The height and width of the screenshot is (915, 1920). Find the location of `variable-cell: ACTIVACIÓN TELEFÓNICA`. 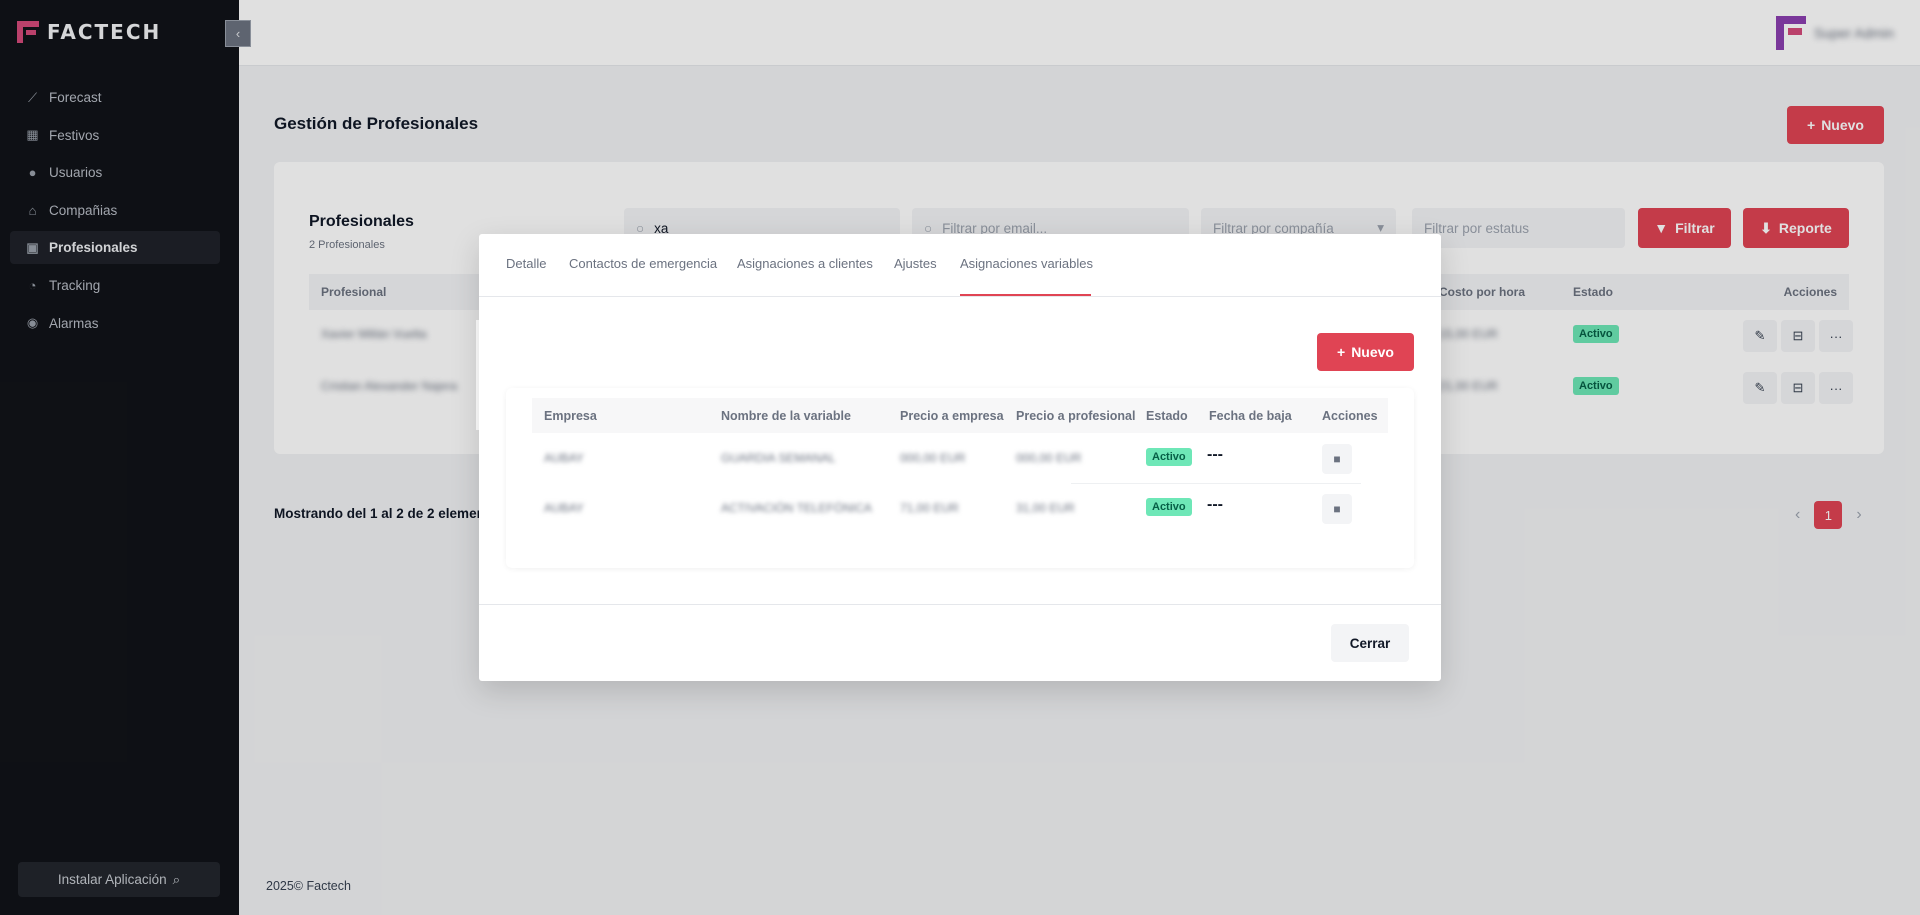

variable-cell: ACTIVACIÓN TELEFÓNICA is located at coordinates (796, 508).